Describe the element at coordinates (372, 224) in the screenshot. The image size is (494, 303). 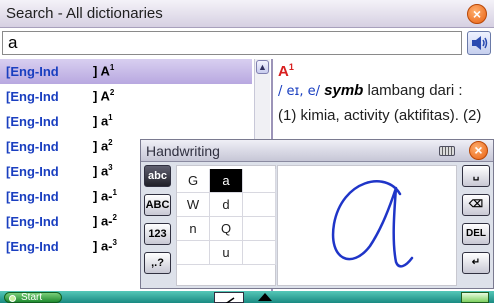
I see `handwritten-stroke` at that location.